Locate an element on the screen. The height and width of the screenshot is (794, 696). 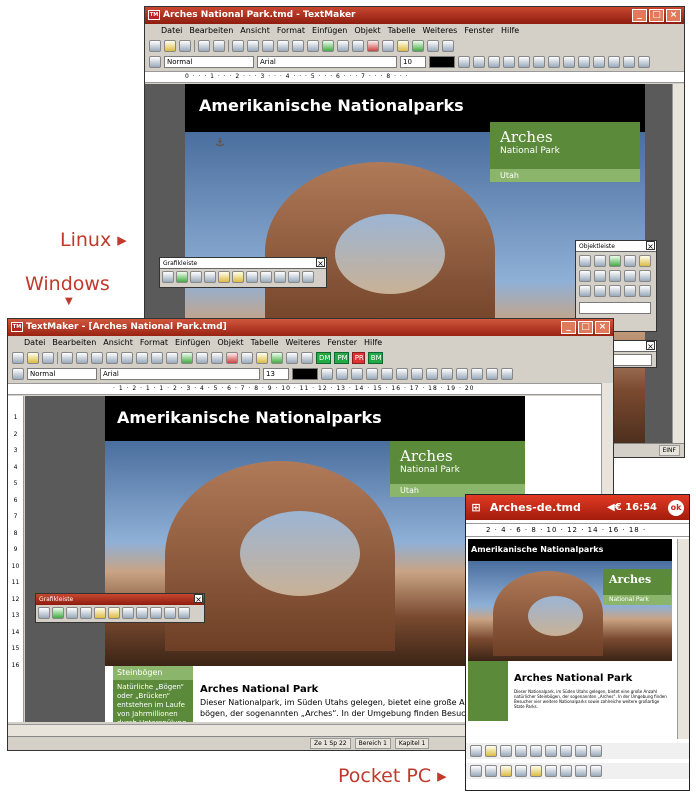
badge-bm: BM is located at coordinates (375, 358).